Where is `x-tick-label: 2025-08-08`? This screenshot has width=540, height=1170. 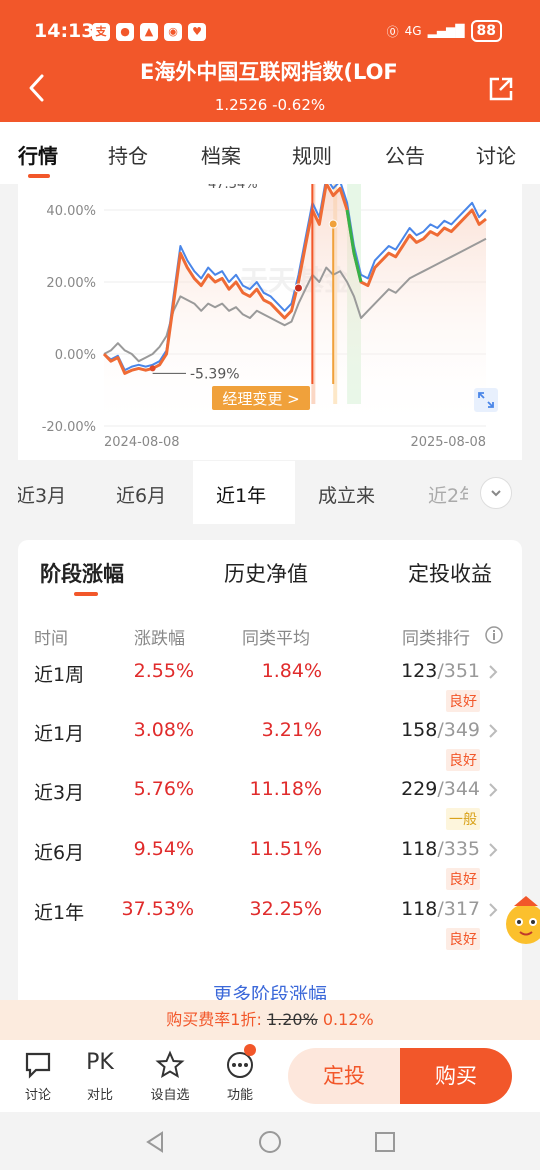 x-tick-label: 2025-08-08 is located at coordinates (448, 442).